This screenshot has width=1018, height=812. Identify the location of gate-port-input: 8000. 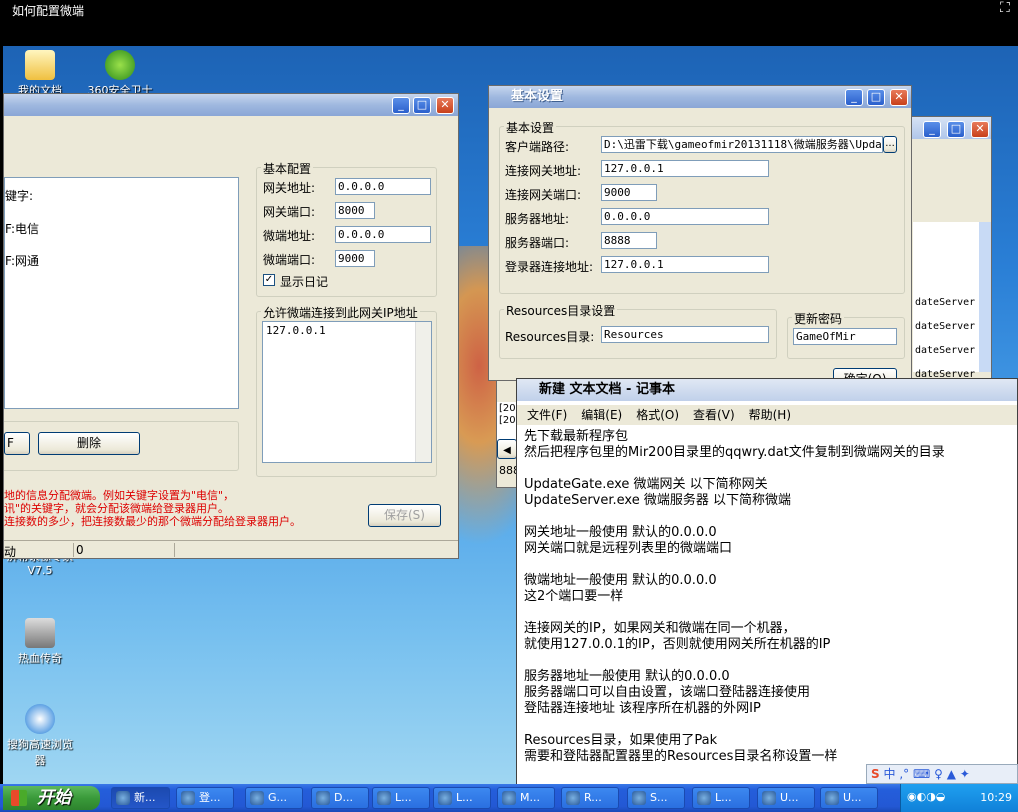
(355, 210).